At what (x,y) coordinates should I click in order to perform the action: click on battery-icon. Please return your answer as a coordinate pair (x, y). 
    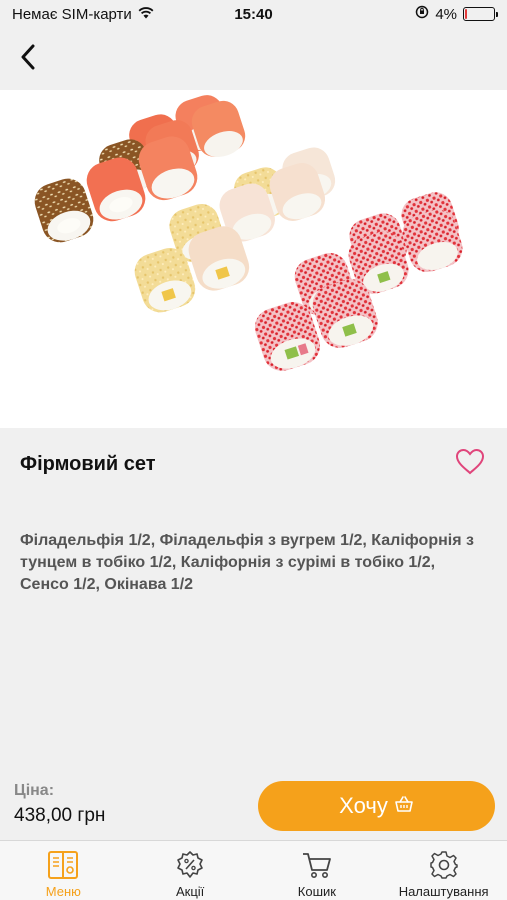
    Looking at the image, I should click on (480, 14).